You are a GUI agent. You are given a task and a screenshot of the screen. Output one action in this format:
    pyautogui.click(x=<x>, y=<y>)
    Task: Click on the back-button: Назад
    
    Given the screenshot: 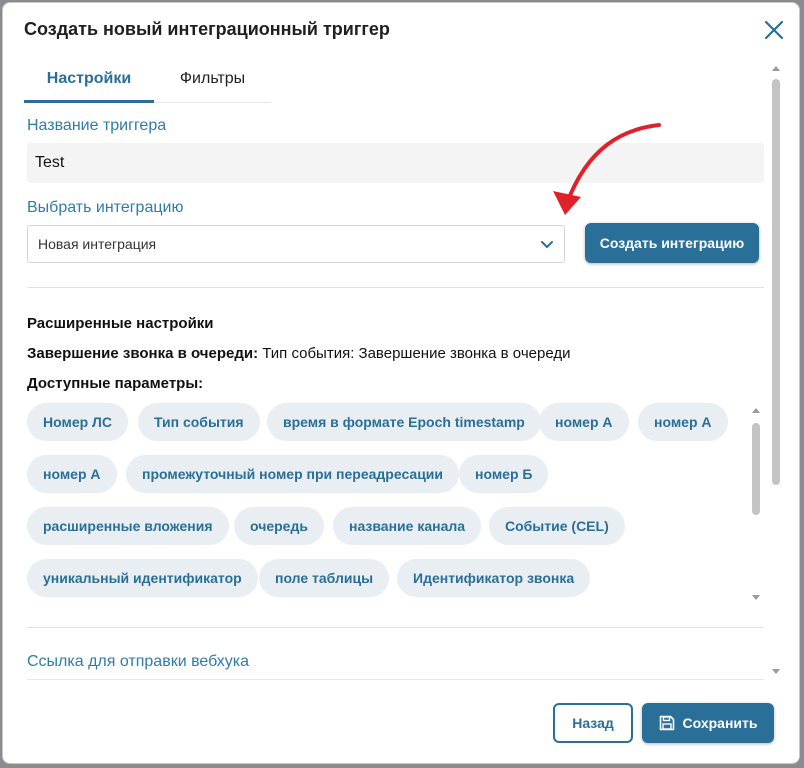 What is the action you would take?
    pyautogui.click(x=593, y=723)
    